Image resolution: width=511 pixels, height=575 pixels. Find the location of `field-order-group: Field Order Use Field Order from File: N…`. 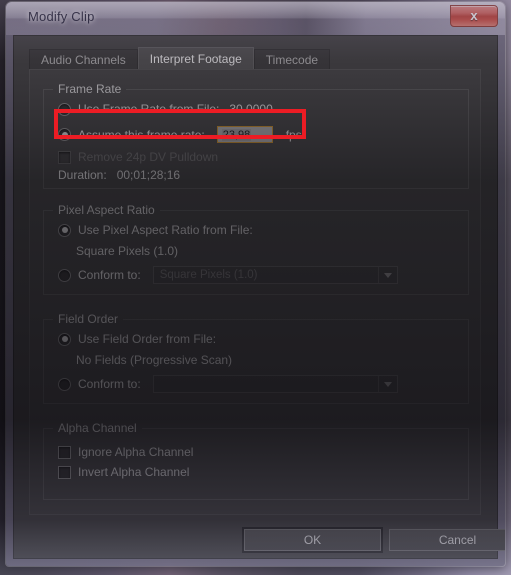

field-order-group: Field Order Use Field Order from File: N… is located at coordinates (256, 358).